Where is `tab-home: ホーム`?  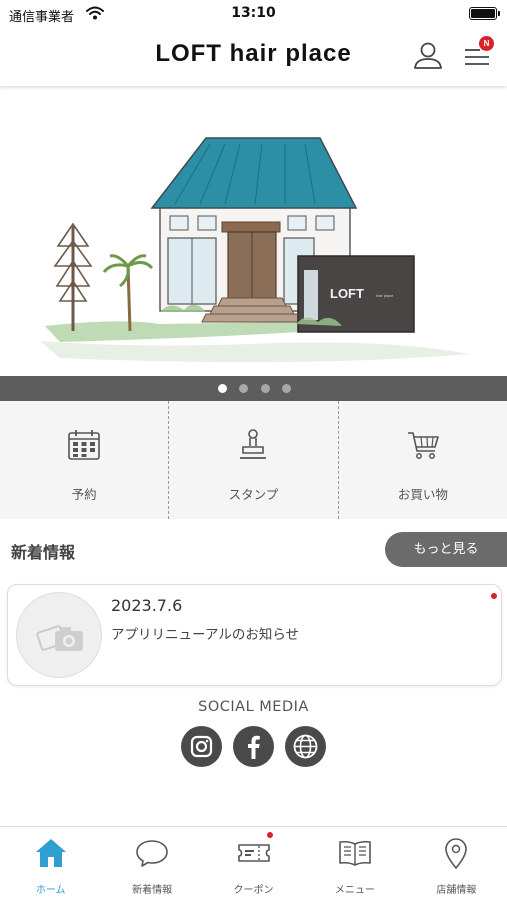
tab-home: ホーム is located at coordinates (50, 863).